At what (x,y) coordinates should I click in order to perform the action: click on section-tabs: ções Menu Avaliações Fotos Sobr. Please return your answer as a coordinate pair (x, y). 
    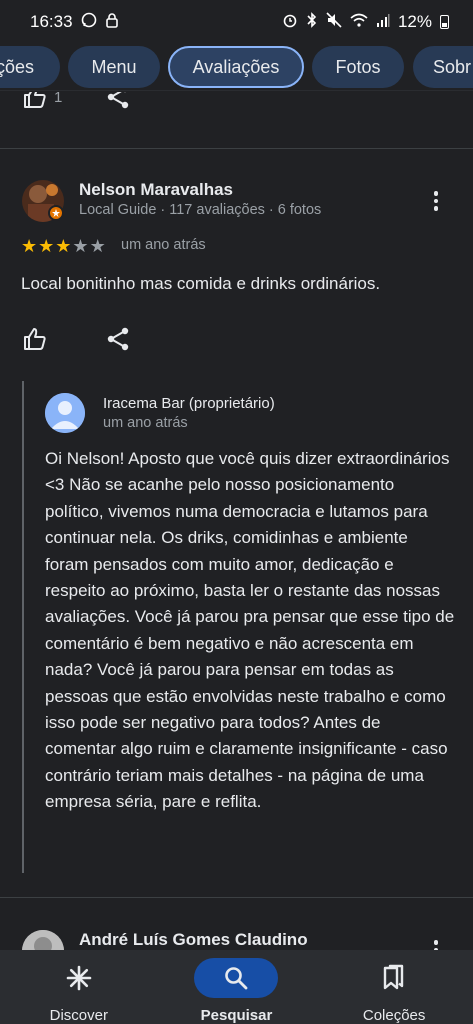
    Looking at the image, I should click on (236, 67).